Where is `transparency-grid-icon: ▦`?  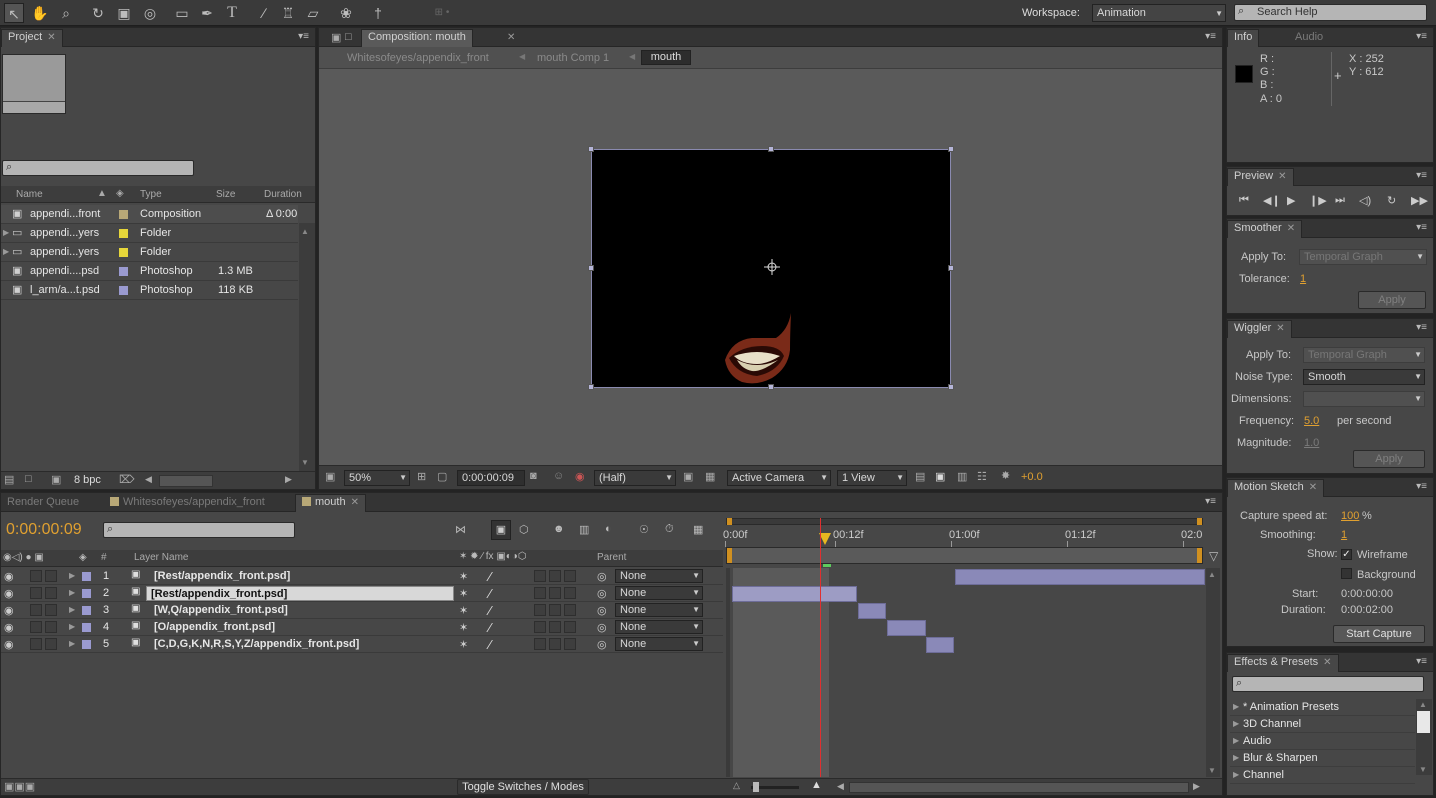
transparency-grid-icon: ▦ is located at coordinates (710, 476).